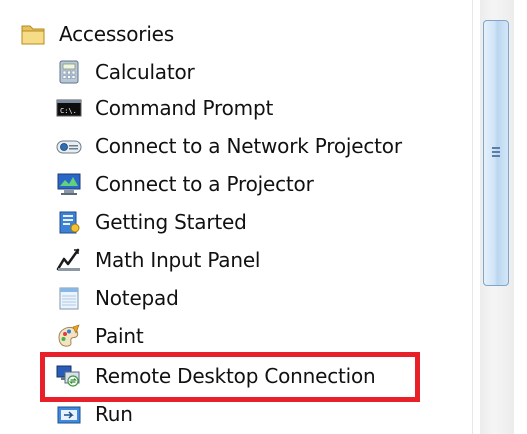 The height and width of the screenshot is (434, 527). What do you see at coordinates (69, 298) in the screenshot?
I see `notepad-icon` at bounding box center [69, 298].